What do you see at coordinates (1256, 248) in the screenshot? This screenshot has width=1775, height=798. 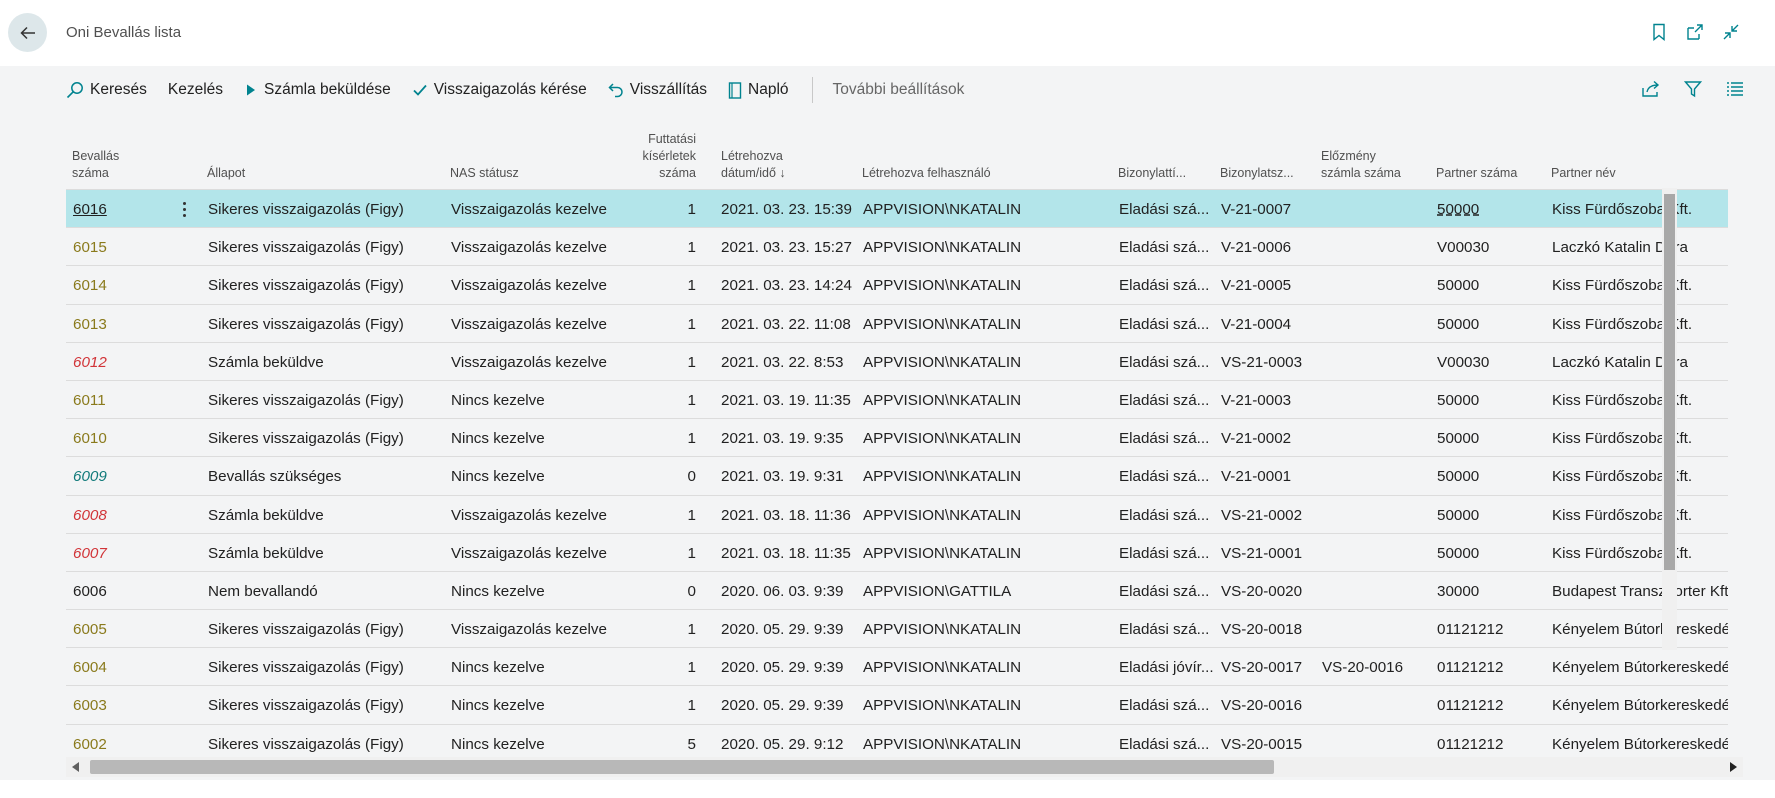 I see `cell-bizonylatszam: V-21-0006` at bounding box center [1256, 248].